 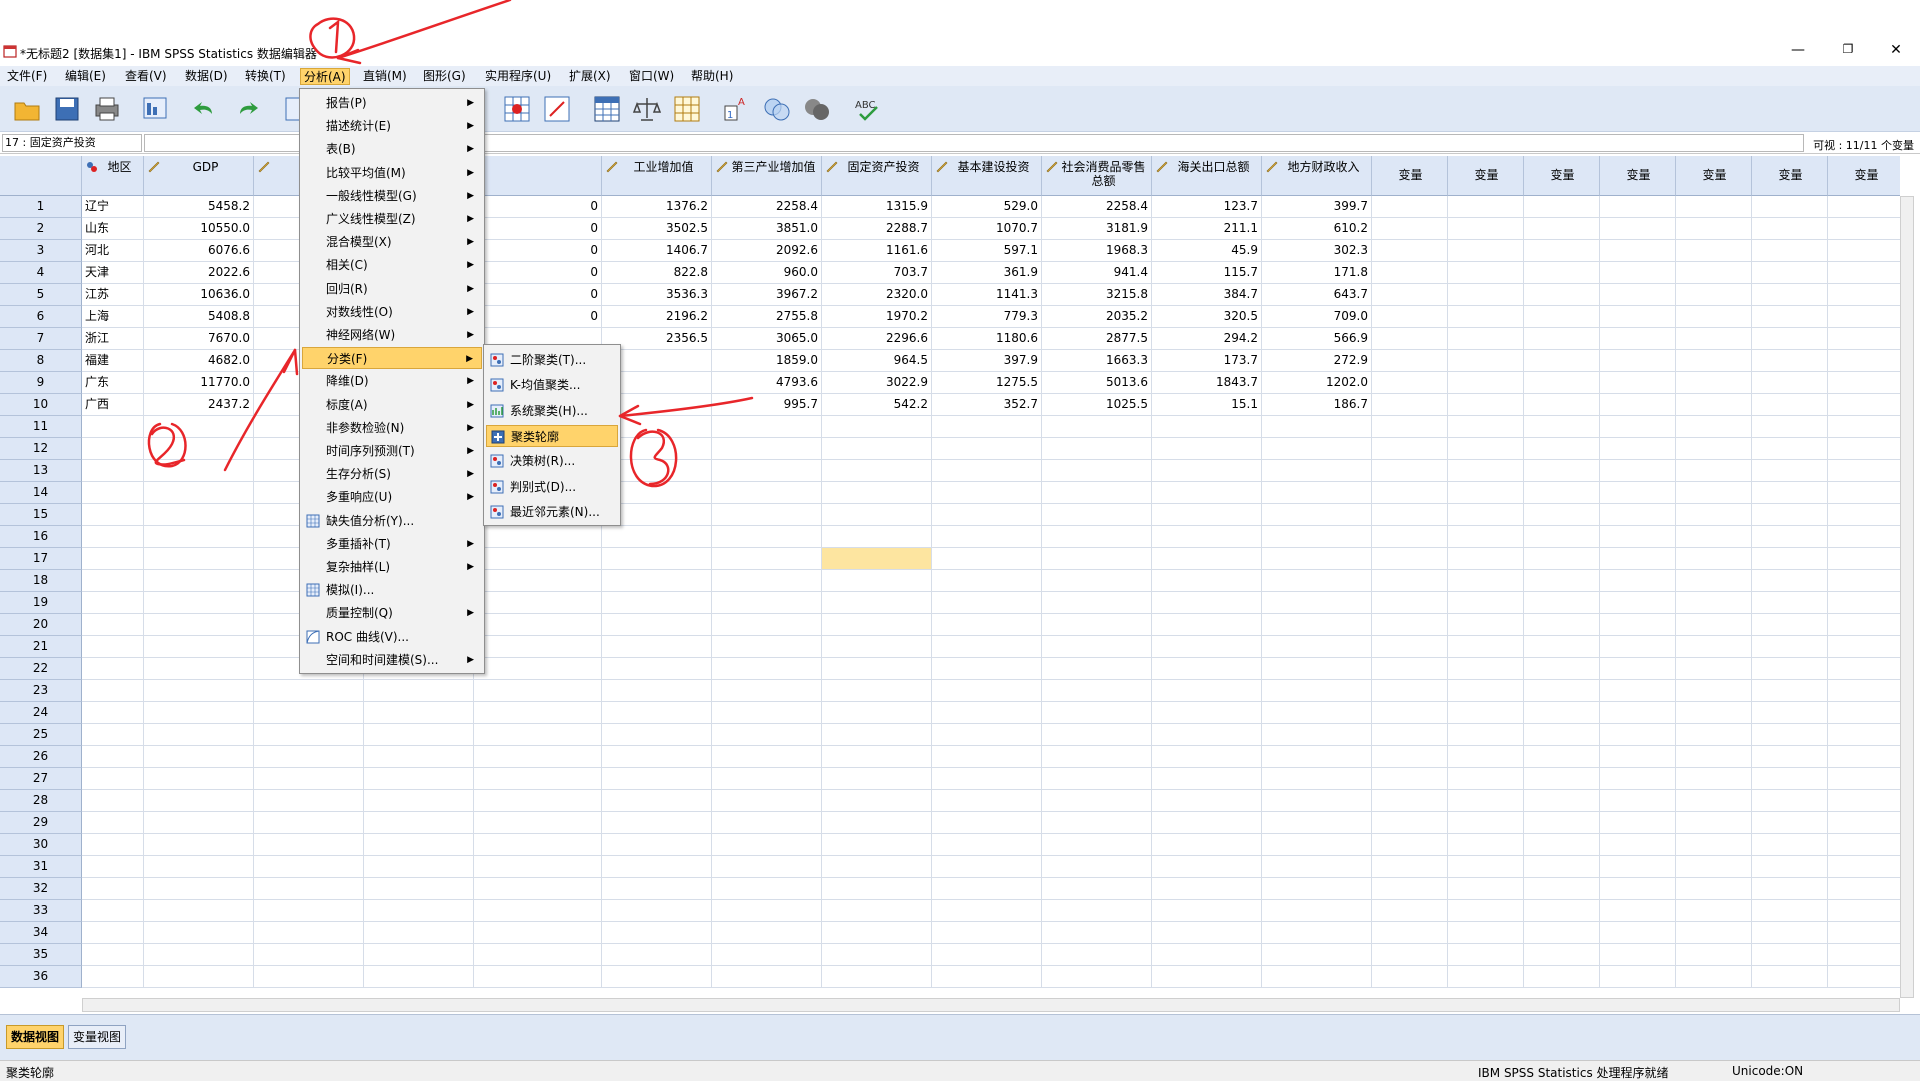 What do you see at coordinates (1207, 176) in the screenshot?
I see `column-header: 海关出口总额` at bounding box center [1207, 176].